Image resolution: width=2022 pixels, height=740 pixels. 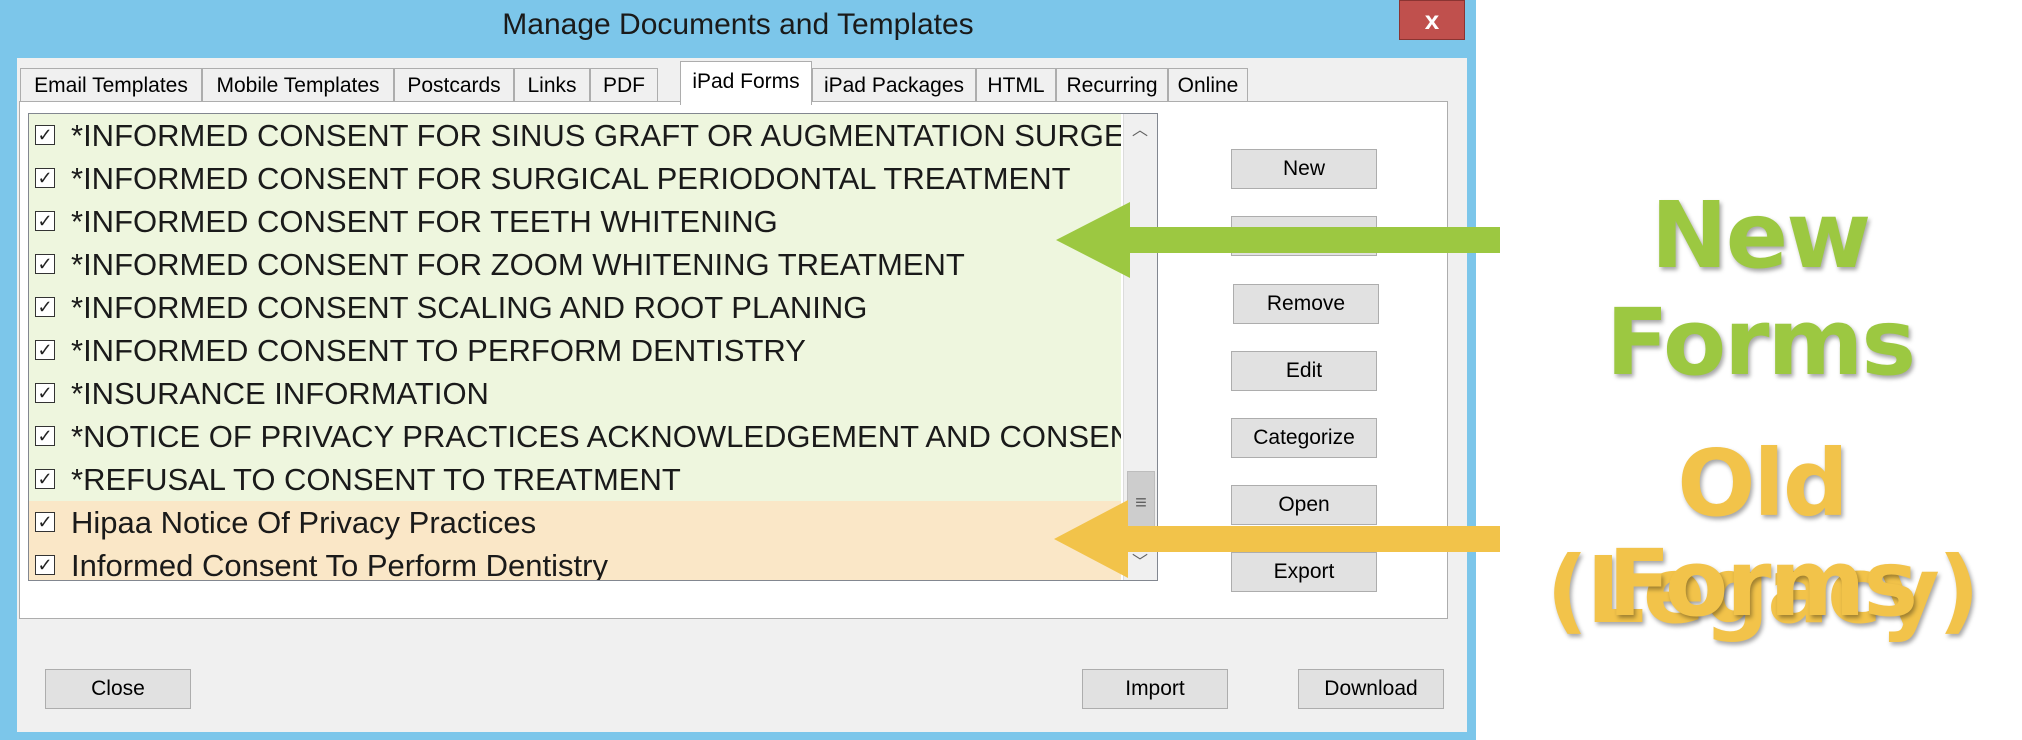 I want to click on new-forms-label: New Forms, so click(x=1760, y=289).